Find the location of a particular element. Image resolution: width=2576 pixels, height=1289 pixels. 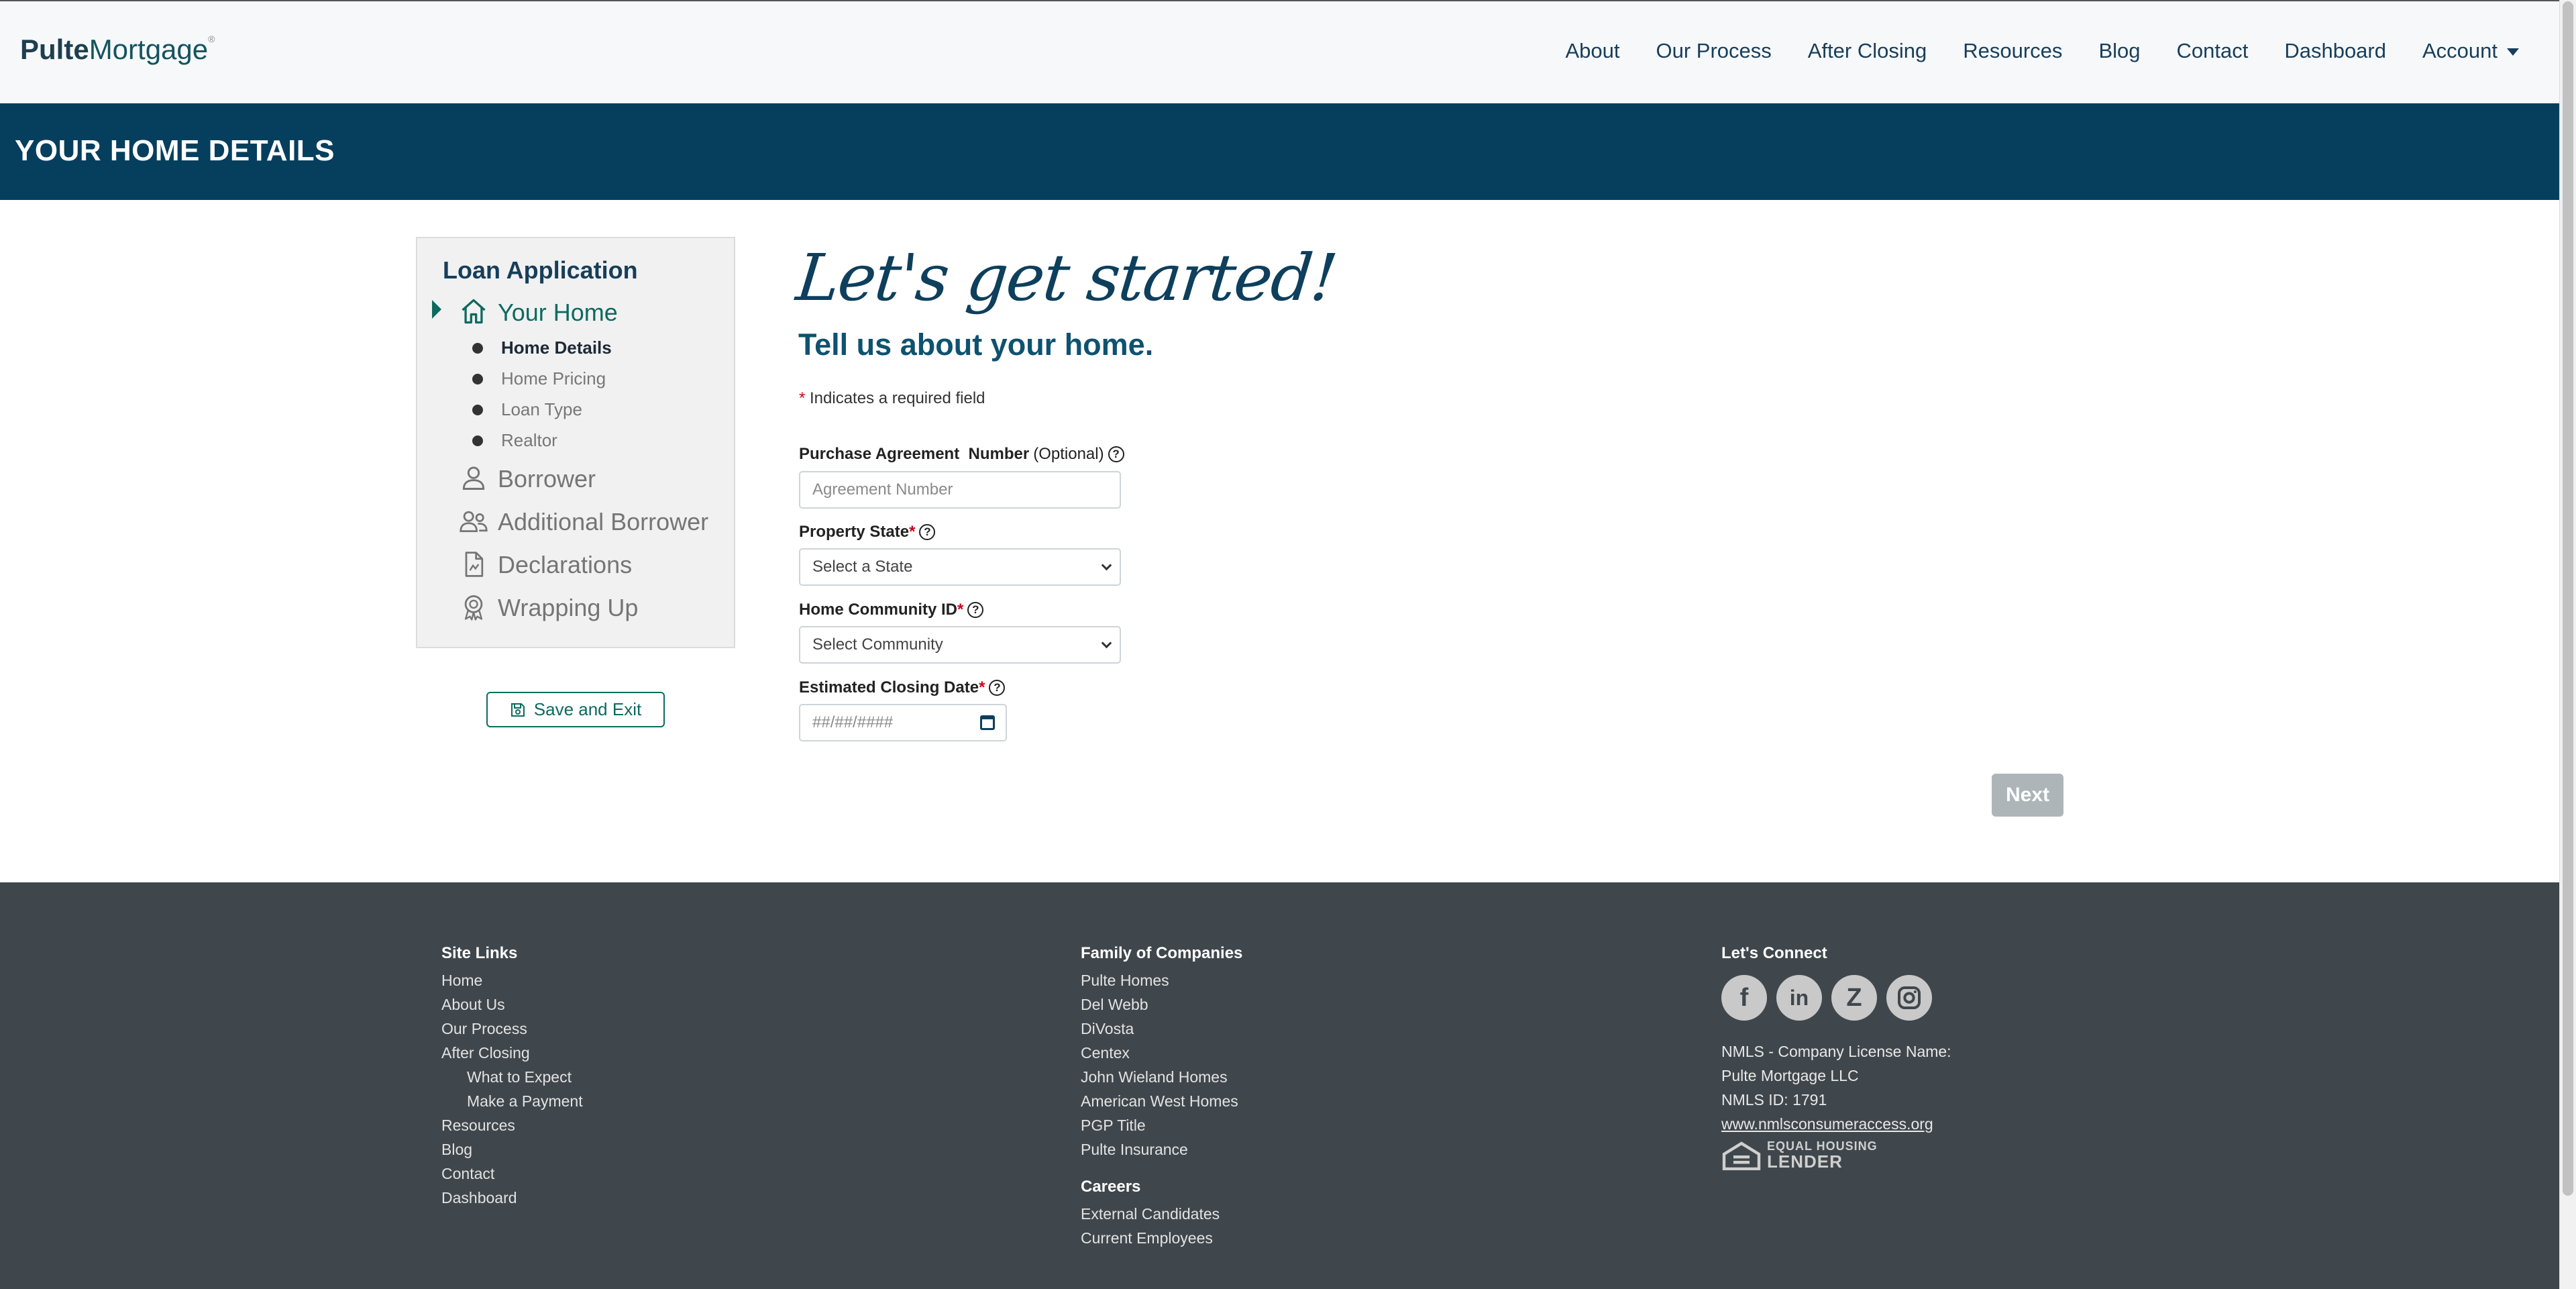

footer-link-current-employees: Current Employees is located at coordinates (1161, 1238).